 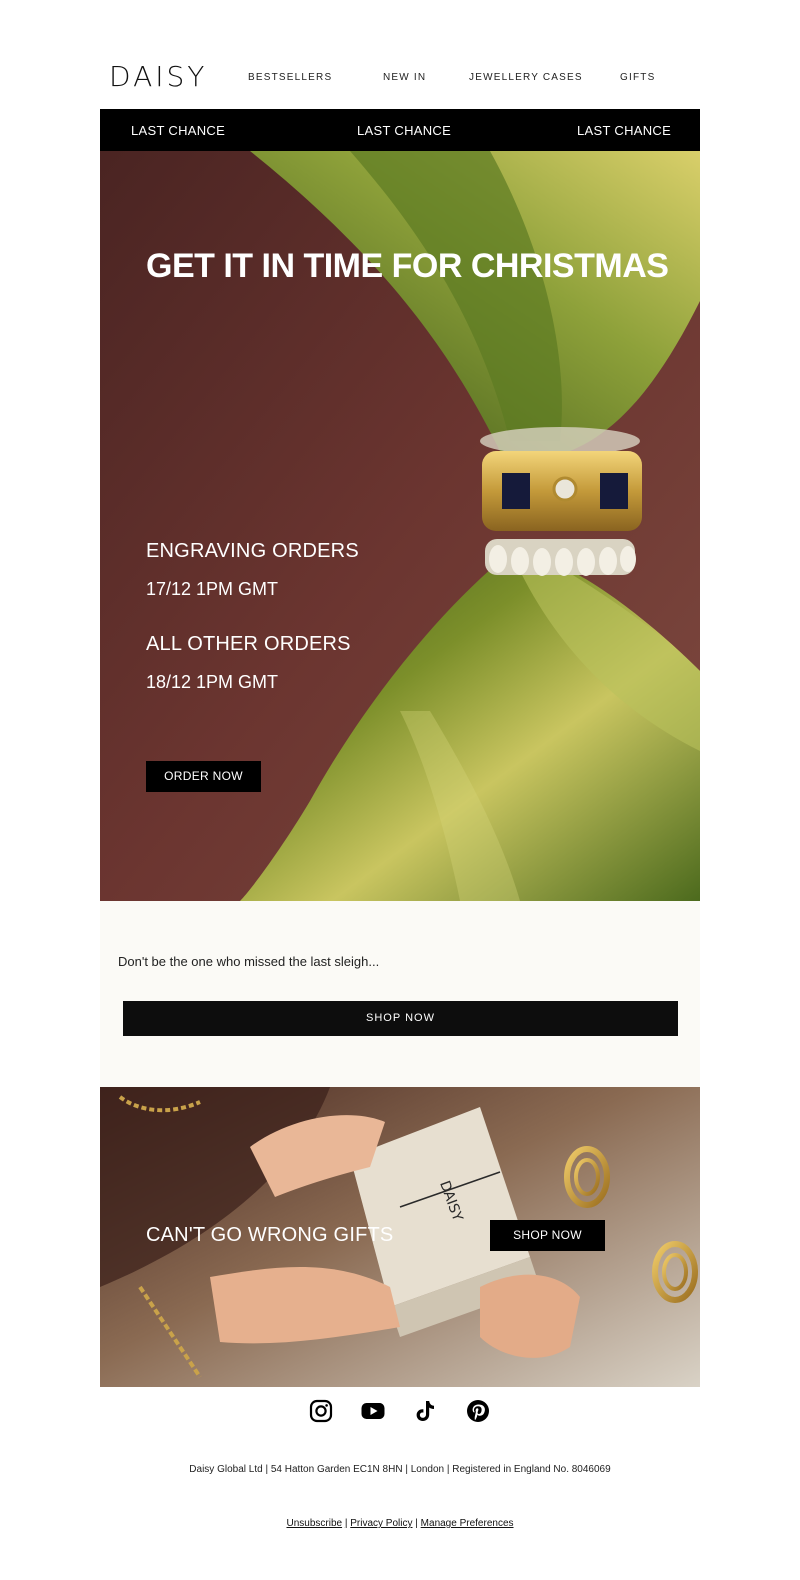 What do you see at coordinates (270, 1235) in the screenshot?
I see `gifts-title: CAN'T GO WRONG GIFTS` at bounding box center [270, 1235].